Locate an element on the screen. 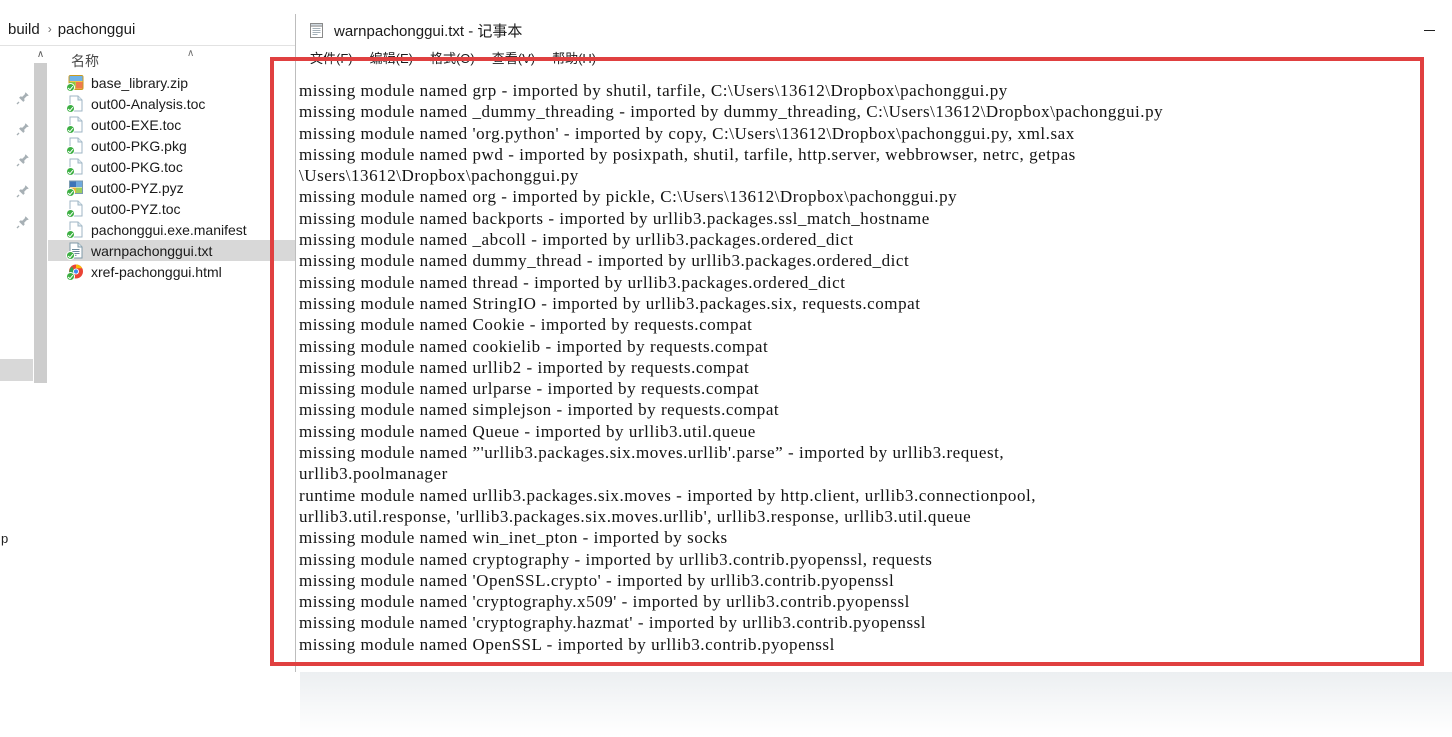 The height and width of the screenshot is (737, 1452). text-file-icon is located at coordinates (75, 251).